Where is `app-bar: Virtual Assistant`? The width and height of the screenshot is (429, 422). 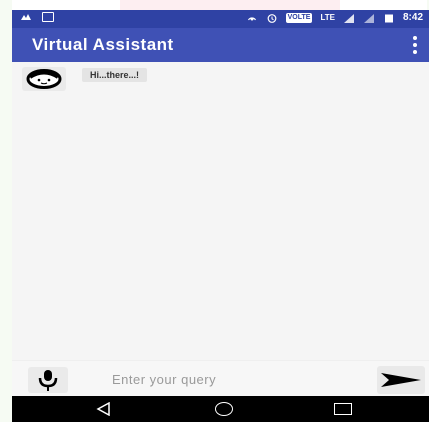 app-bar: Virtual Assistant is located at coordinates (220, 45).